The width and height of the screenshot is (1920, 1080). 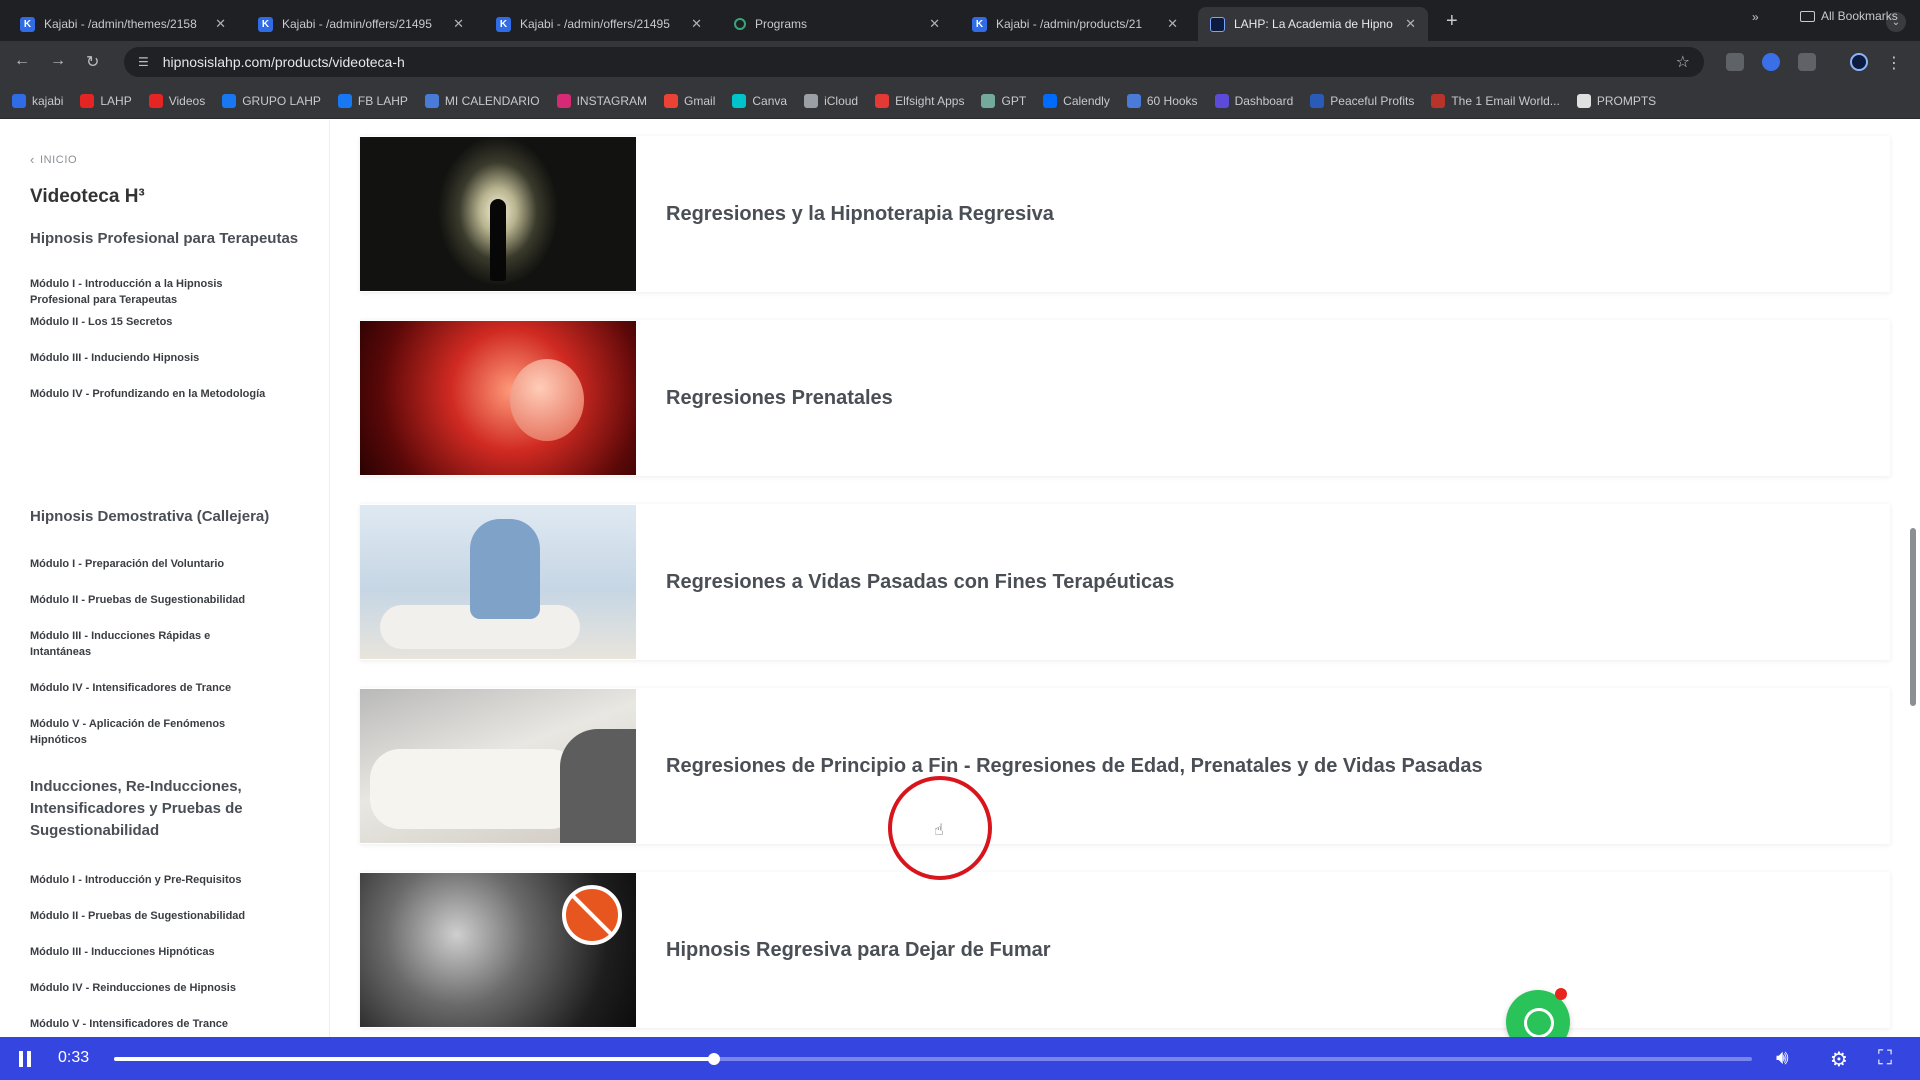 What do you see at coordinates (1253, 100) in the screenshot?
I see `bookmark-item: Dashboard` at bounding box center [1253, 100].